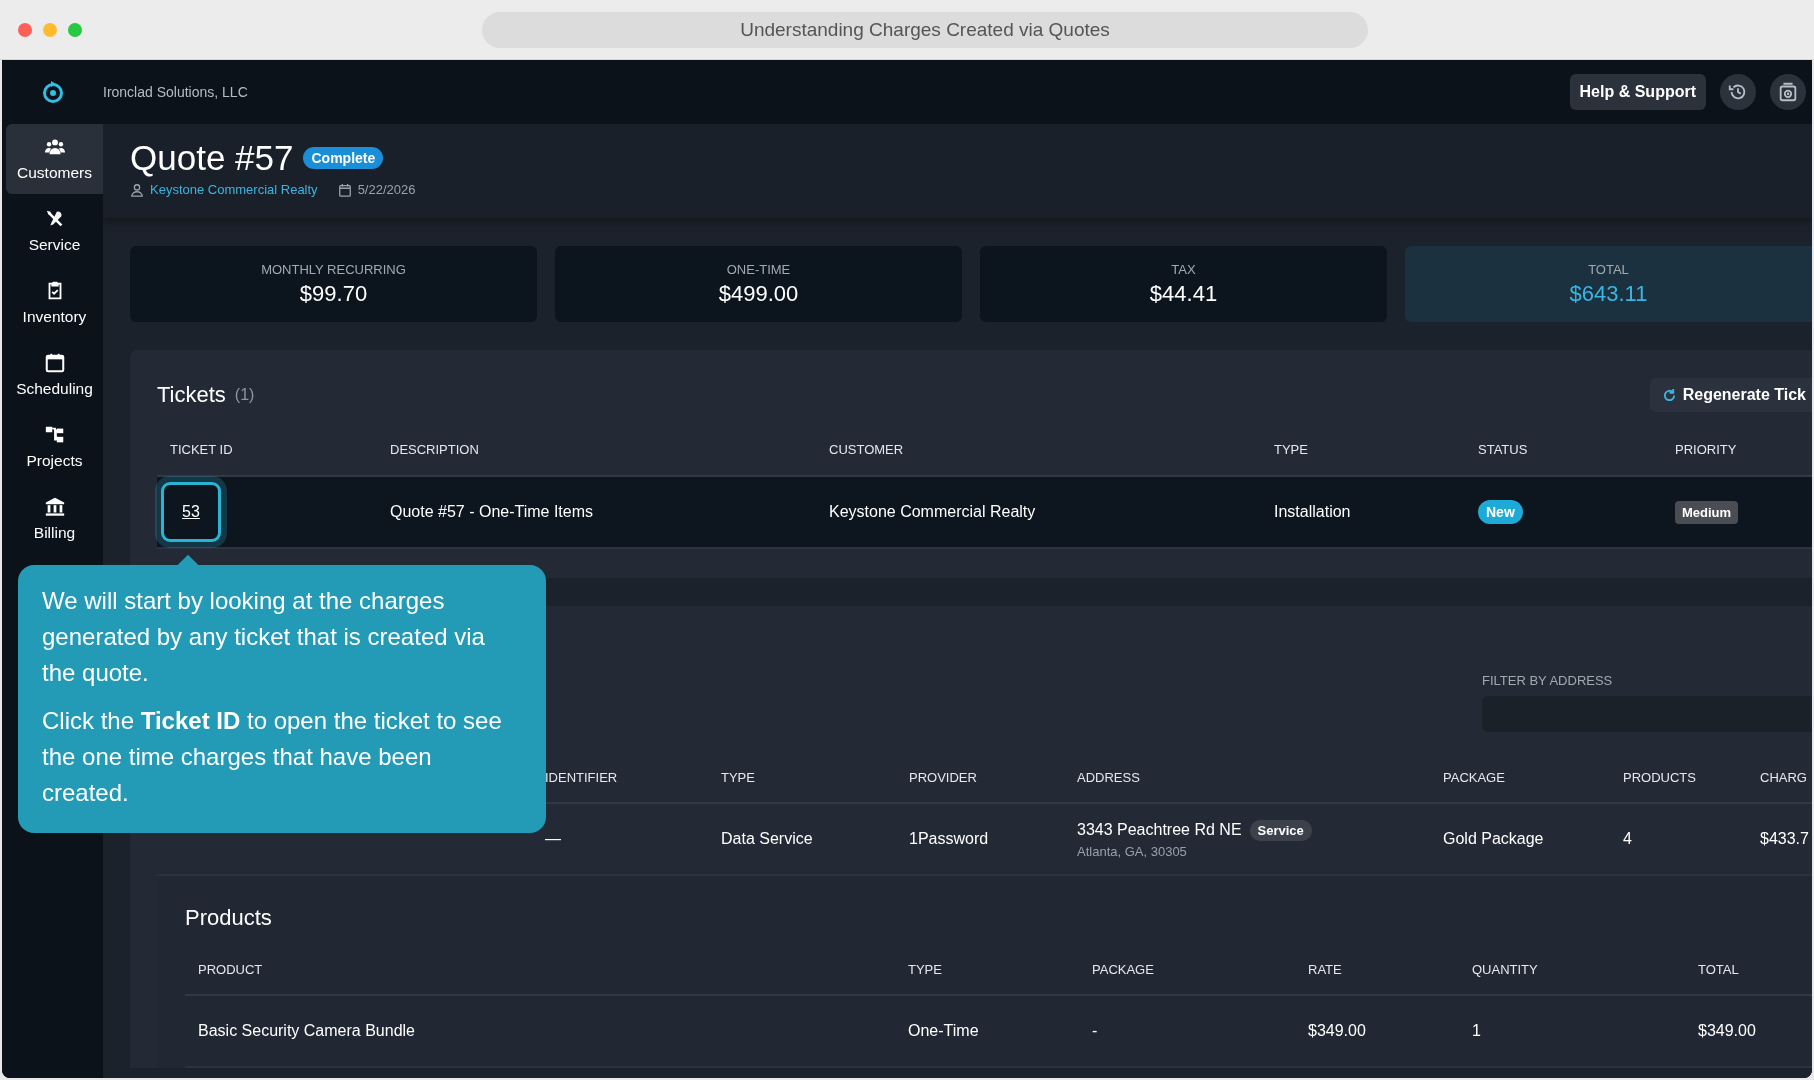  I want to click on table-cell-text: 1, so click(1476, 1031).